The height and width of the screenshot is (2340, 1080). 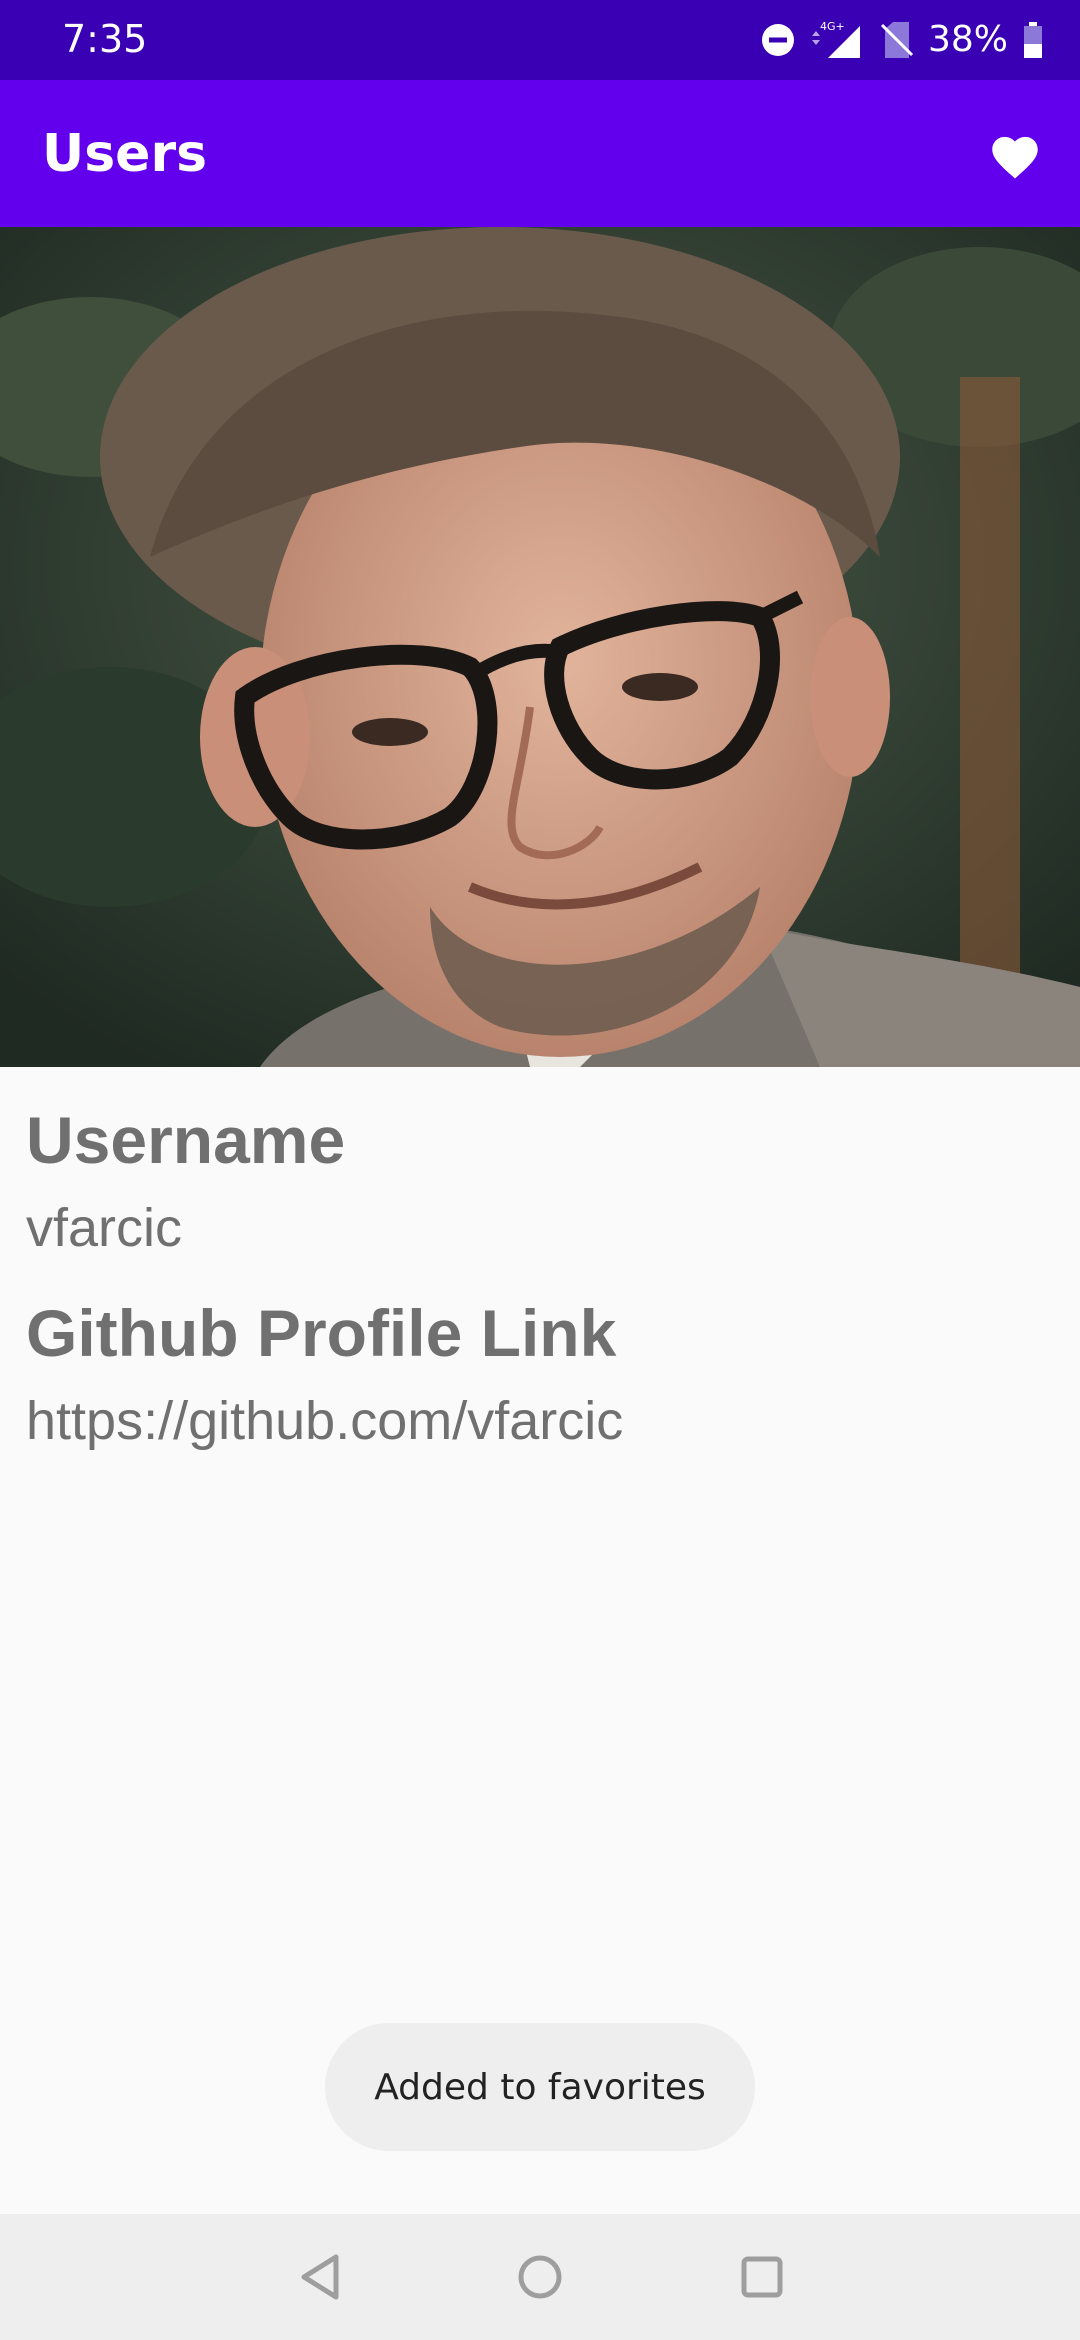 I want to click on home-icon, so click(x=540, y=2277).